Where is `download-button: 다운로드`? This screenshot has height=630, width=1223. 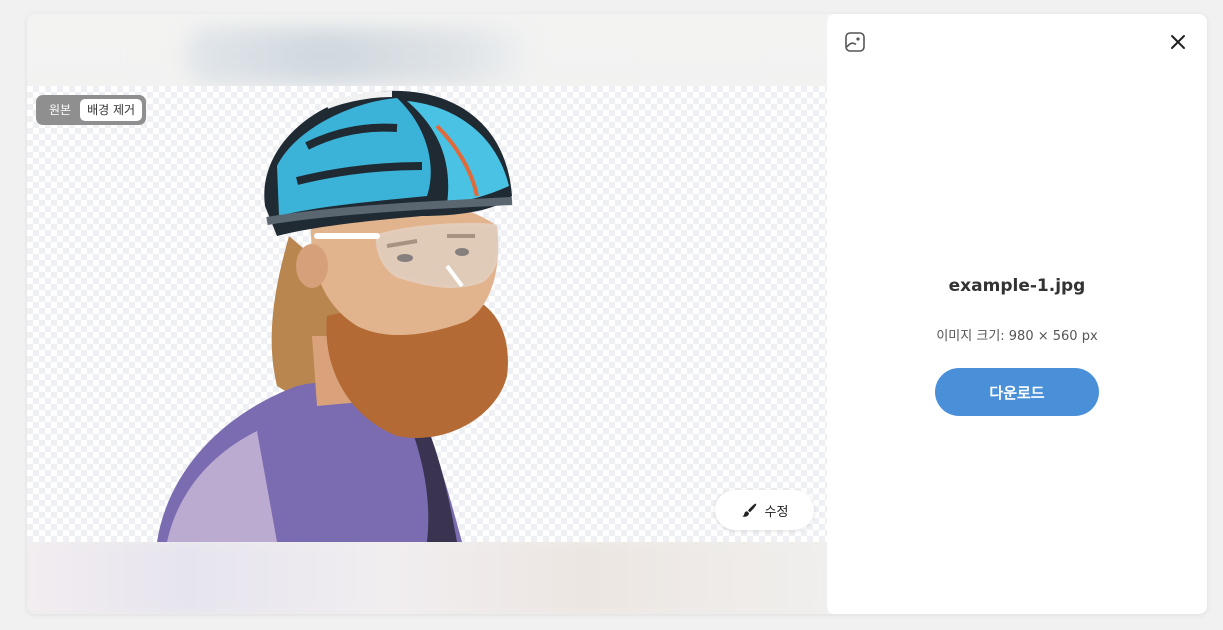 download-button: 다운로드 is located at coordinates (1017, 392).